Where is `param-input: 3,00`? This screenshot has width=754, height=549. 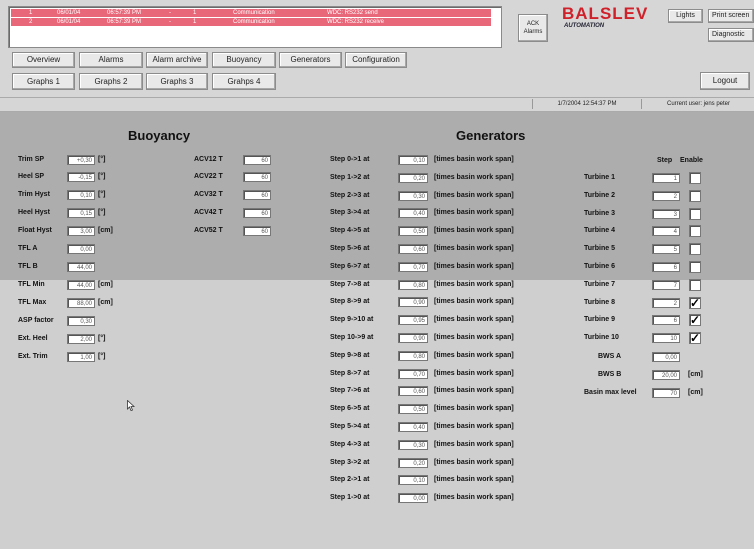 param-input: 3,00 is located at coordinates (81, 231).